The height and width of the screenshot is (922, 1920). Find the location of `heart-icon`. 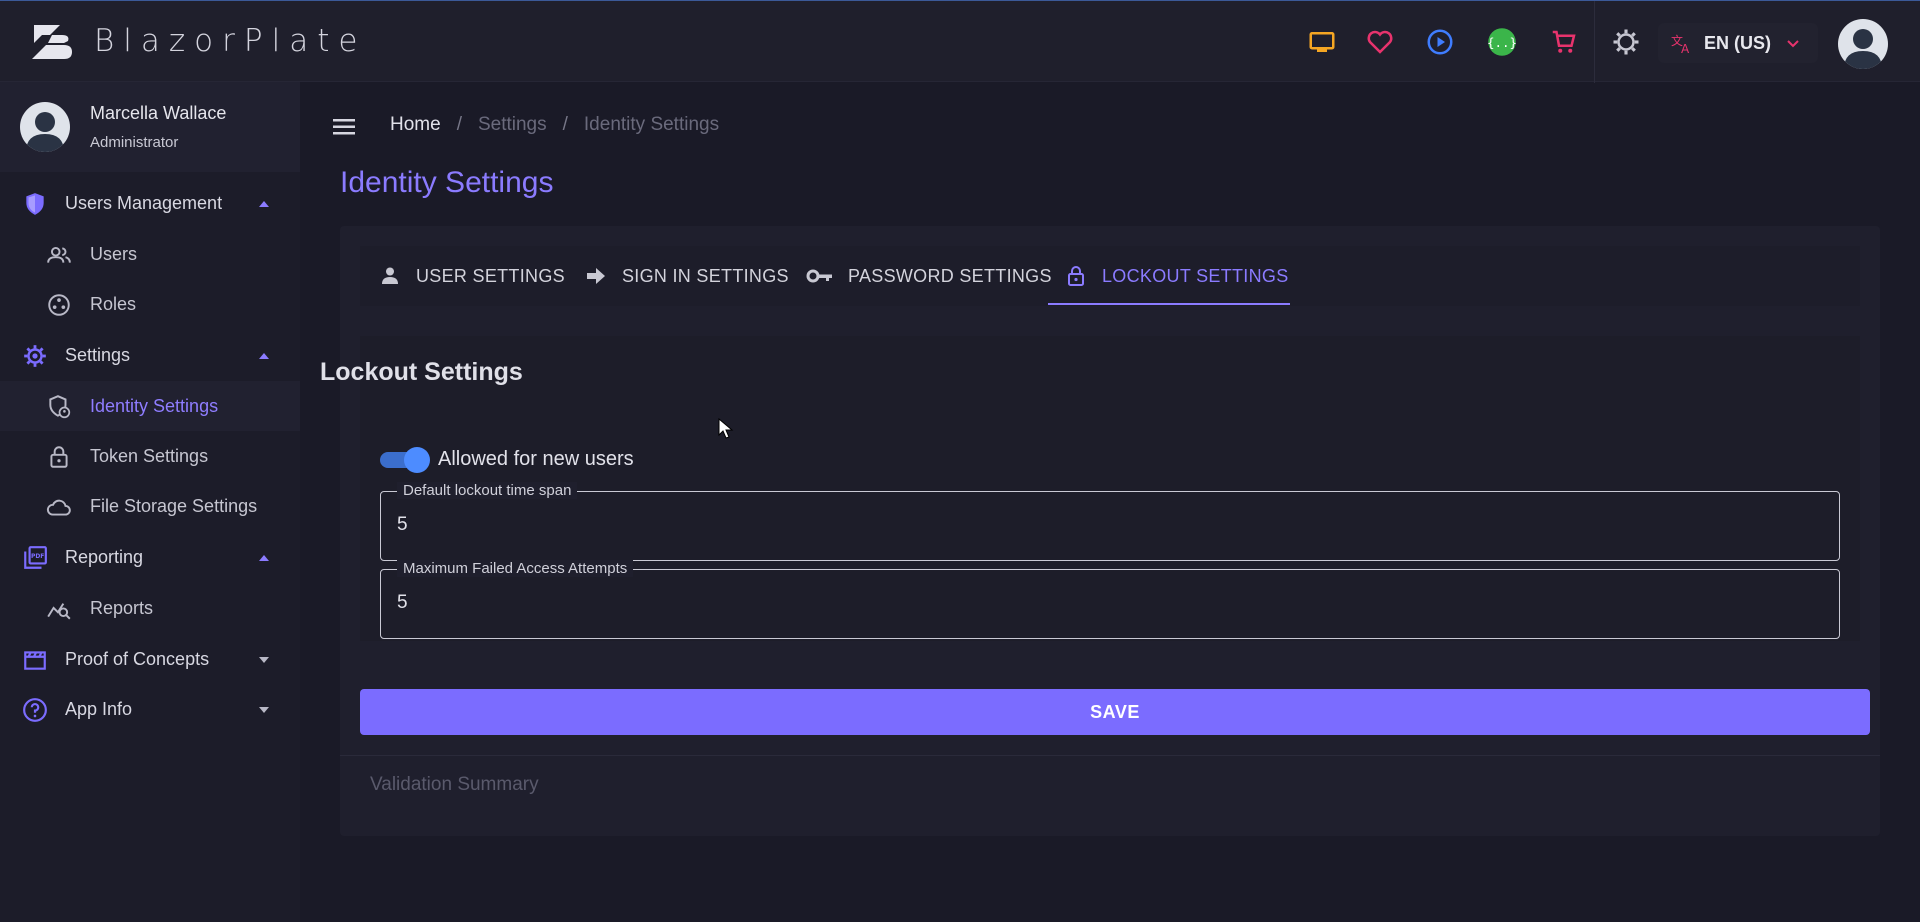

heart-icon is located at coordinates (1380, 42).